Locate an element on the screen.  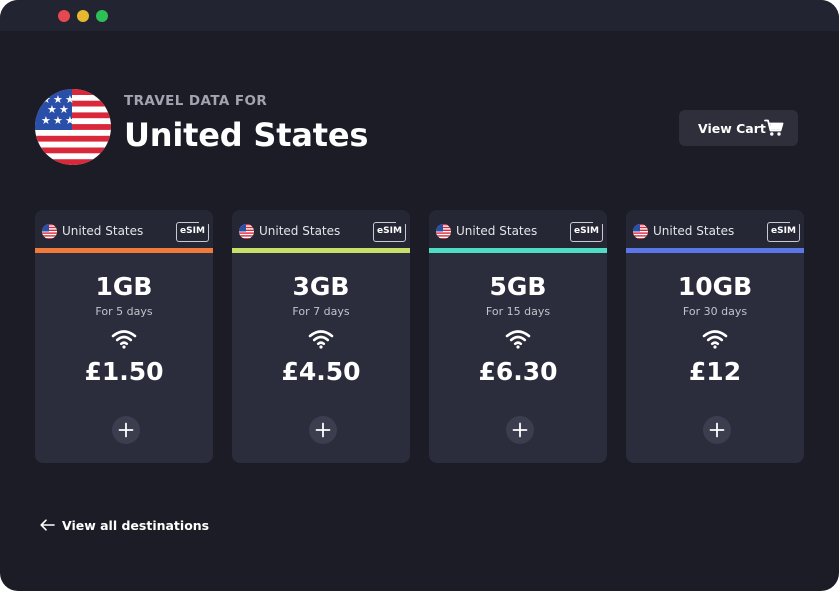
plan-card: United States eSIM 10GB For 30 days £12 is located at coordinates (715, 336).